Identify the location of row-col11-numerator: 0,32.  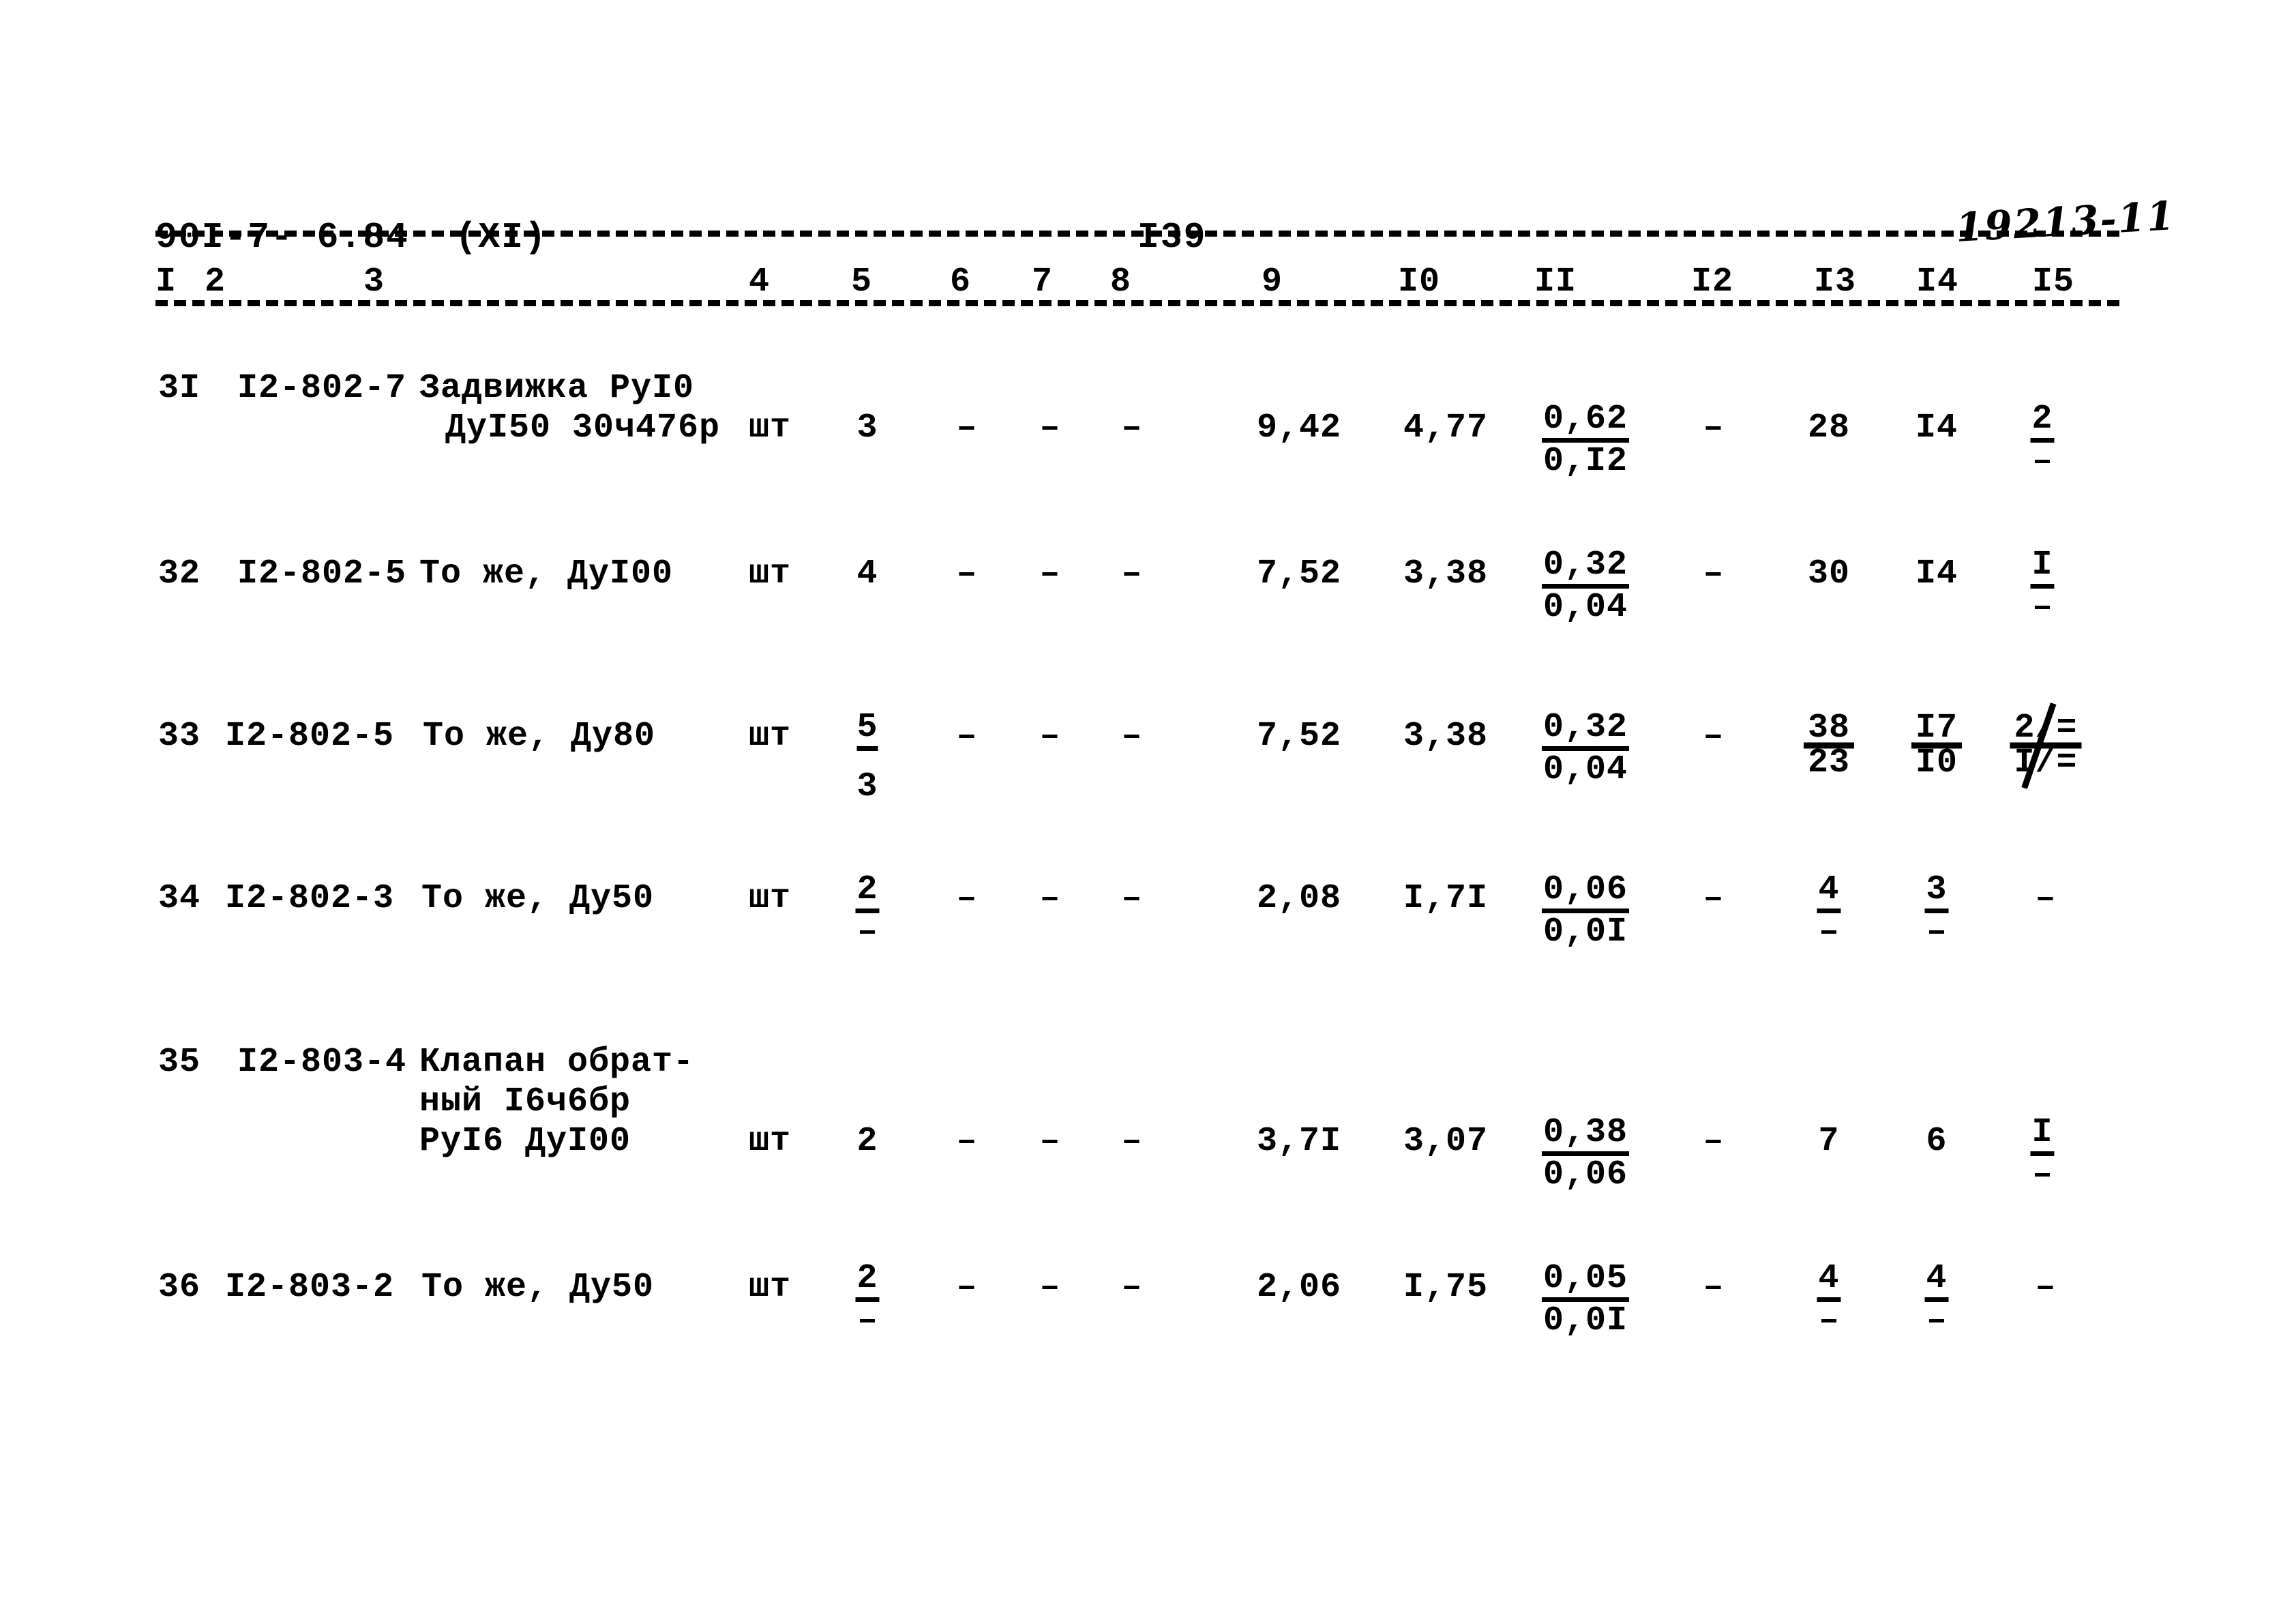
(1586, 731).